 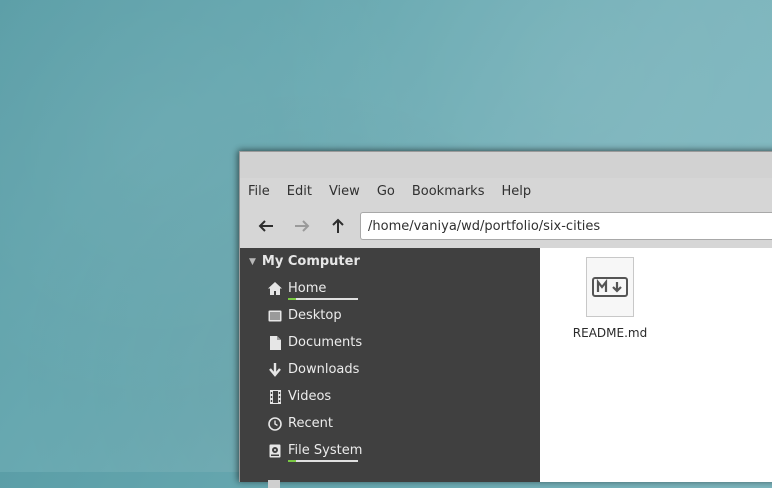 I want to click on up-button, so click(x=338, y=226).